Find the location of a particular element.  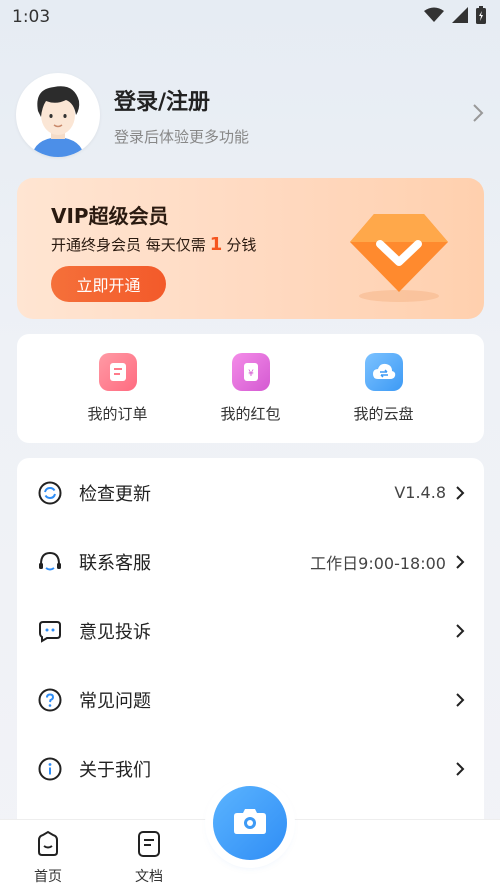

quick-item-cloud-disk: 我的云盘 is located at coordinates (384, 388).